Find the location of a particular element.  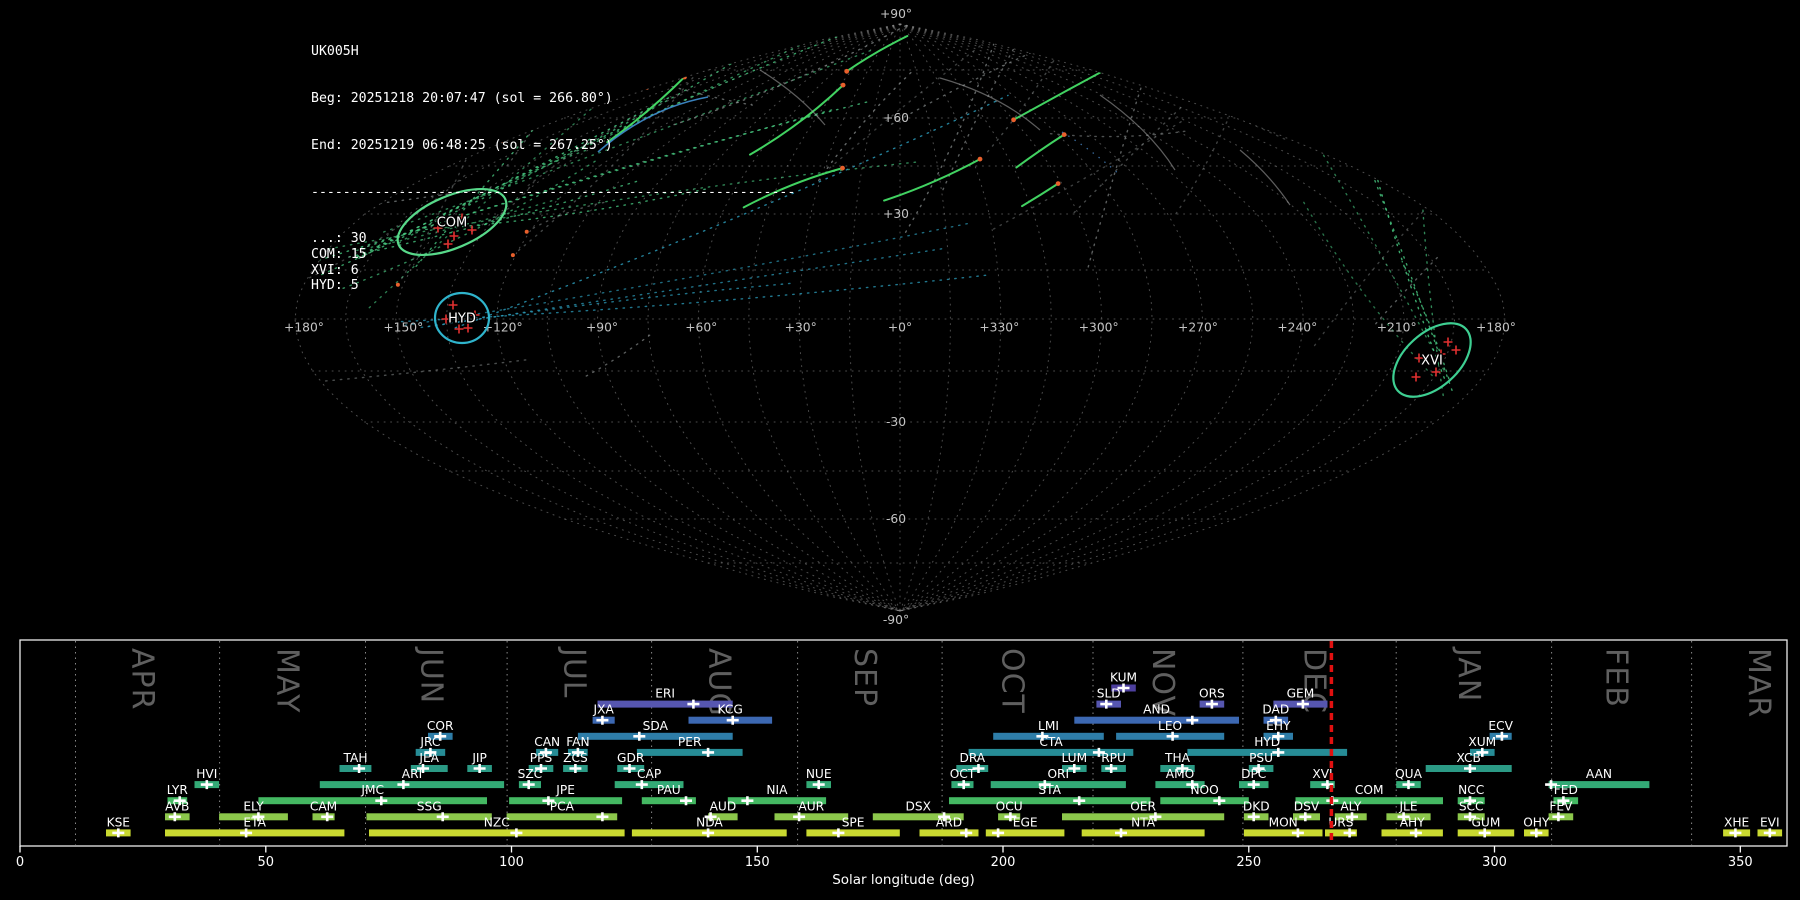

shower-bar-SSG is located at coordinates (429, 817).